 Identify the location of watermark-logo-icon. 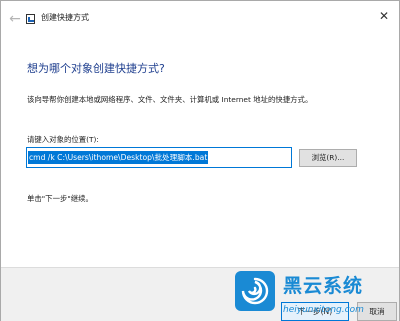
(255, 291).